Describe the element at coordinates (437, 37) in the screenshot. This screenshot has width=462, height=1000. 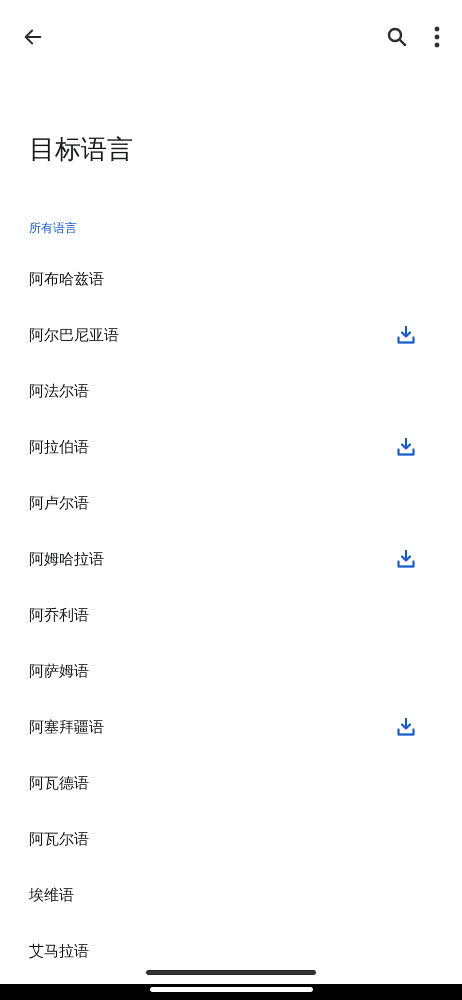
I see `more-menu-button` at that location.